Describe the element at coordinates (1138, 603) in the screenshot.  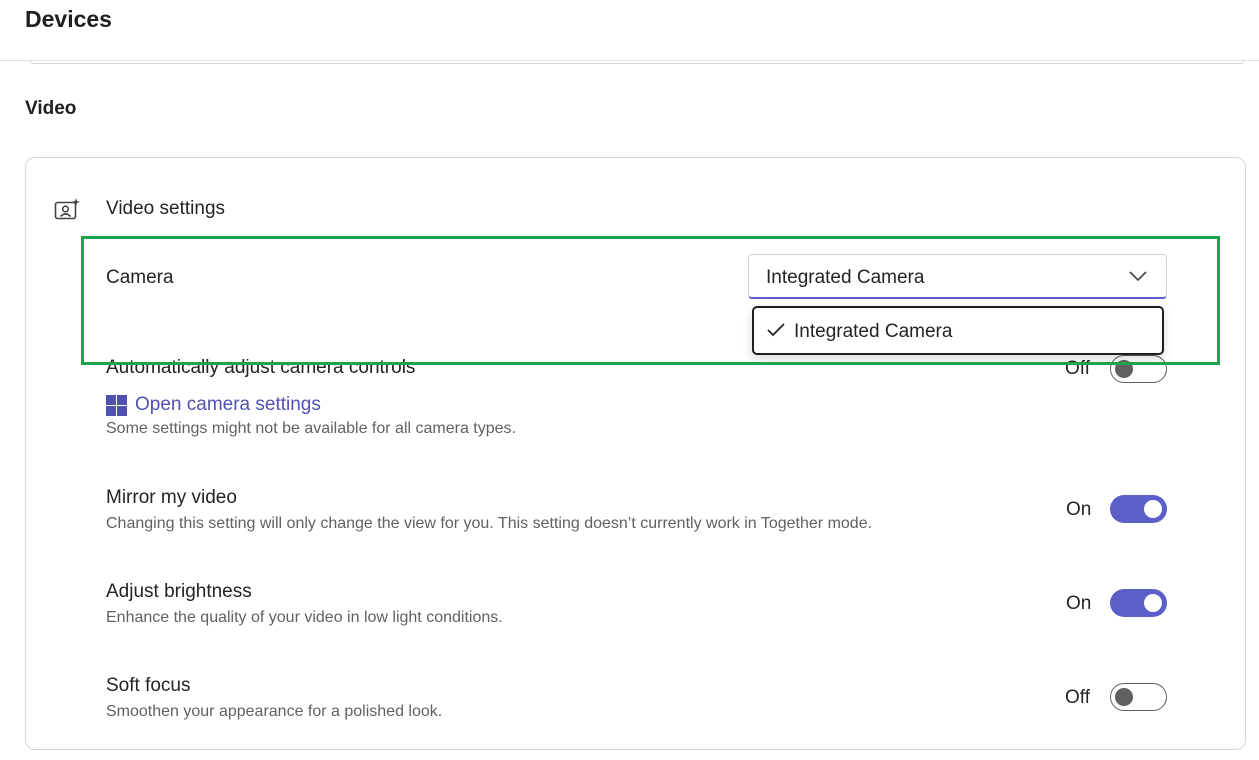
I see `adjust-brightness-toggle` at that location.